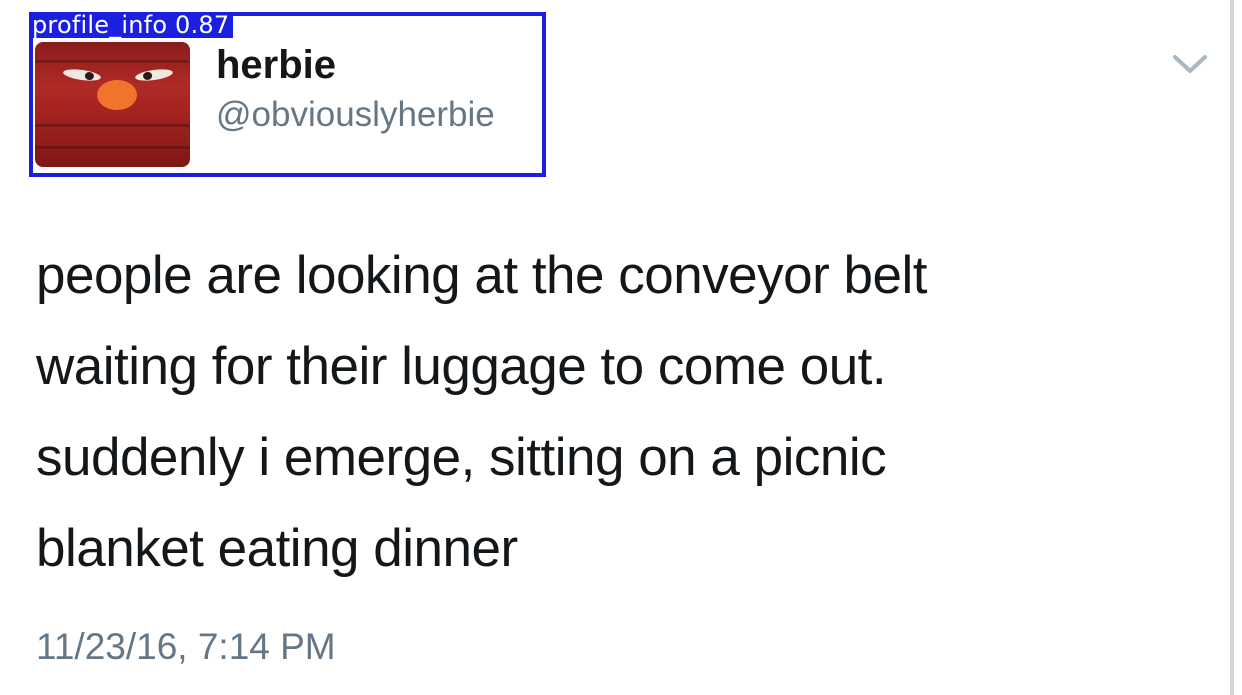  I want to click on tweet-line: suddenly i emerge, sitting on a picnic, so click(461, 457).